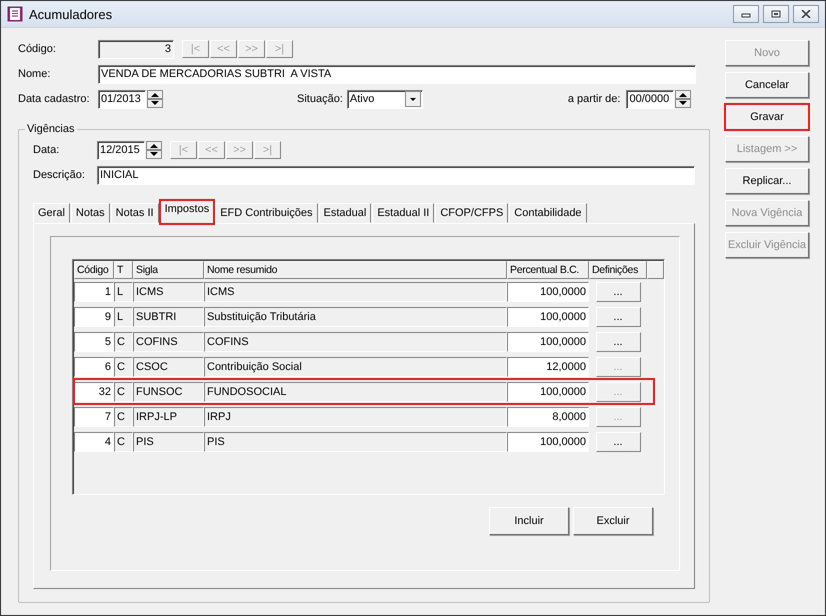 Image resolution: width=826 pixels, height=616 pixels. Describe the element at coordinates (94, 292) in the screenshot. I see `table-cell: 1` at that location.